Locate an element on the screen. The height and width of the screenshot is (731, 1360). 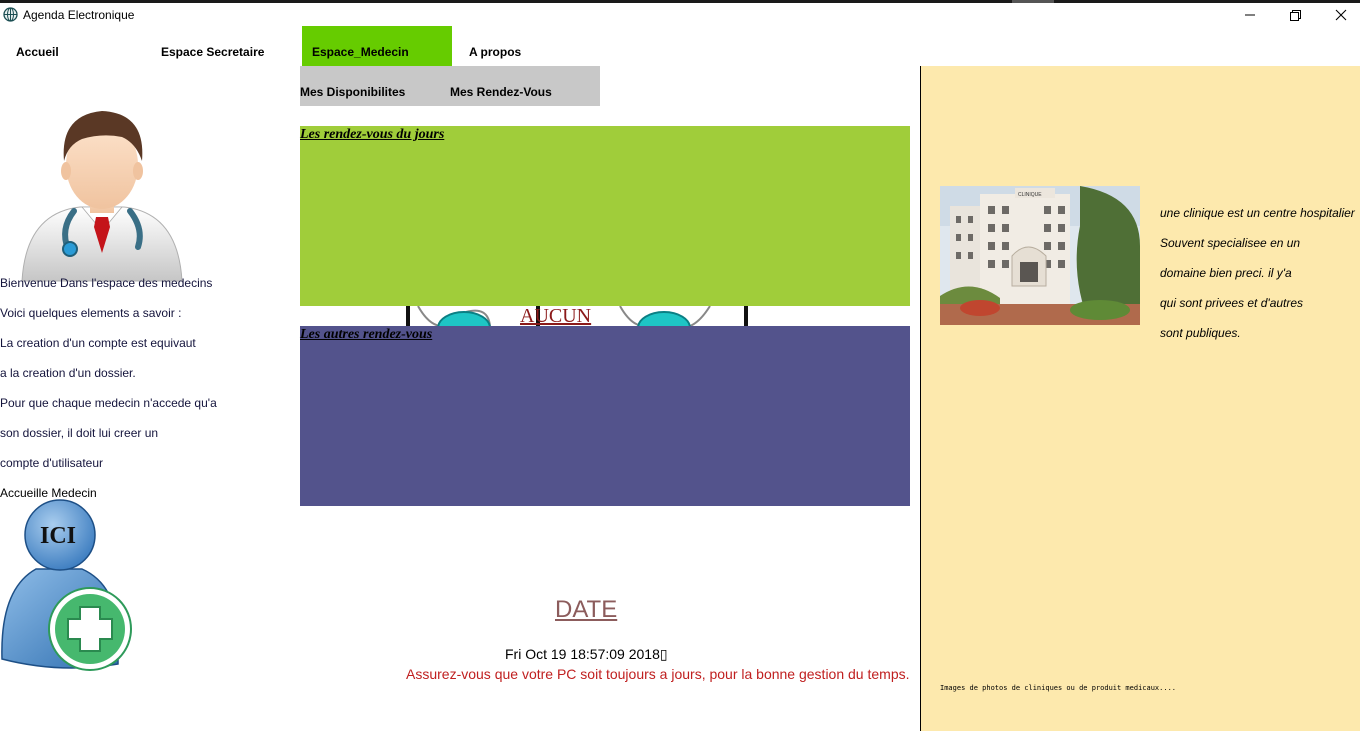
ici-label: ICI is located at coordinates (58, 536).